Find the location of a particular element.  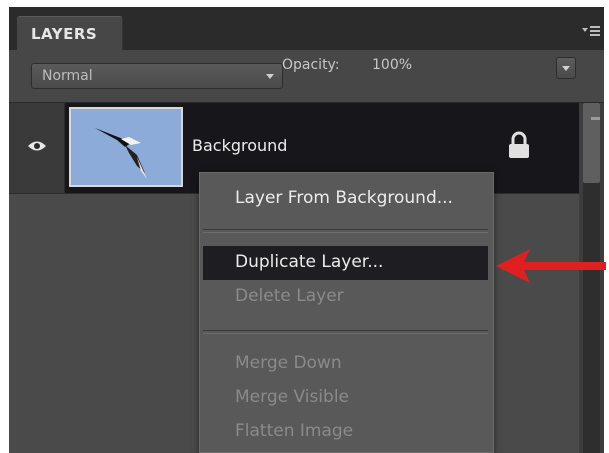

menu-item-delete-layer: Delete Layer is located at coordinates (345, 297).